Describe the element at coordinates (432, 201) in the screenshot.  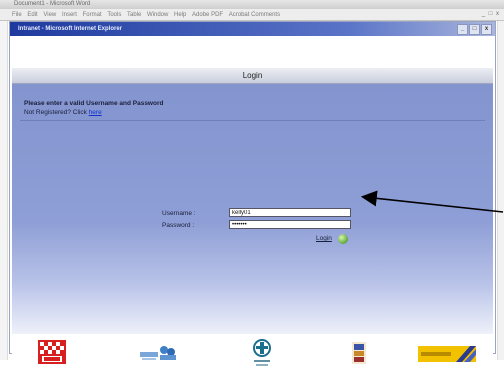
I see `annotation-arrow` at that location.